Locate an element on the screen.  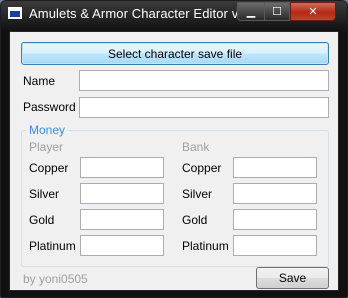
bank-copper-field is located at coordinates (275, 167).